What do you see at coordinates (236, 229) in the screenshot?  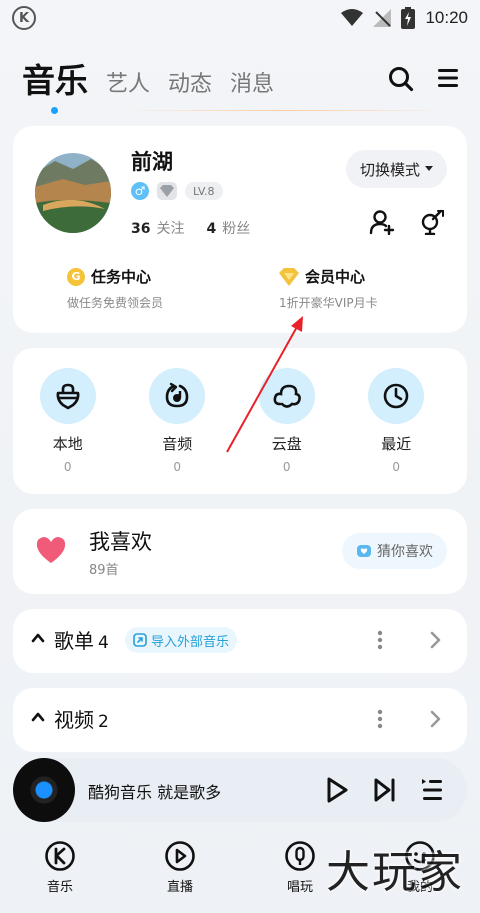 I see `fans-label: 粉丝` at bounding box center [236, 229].